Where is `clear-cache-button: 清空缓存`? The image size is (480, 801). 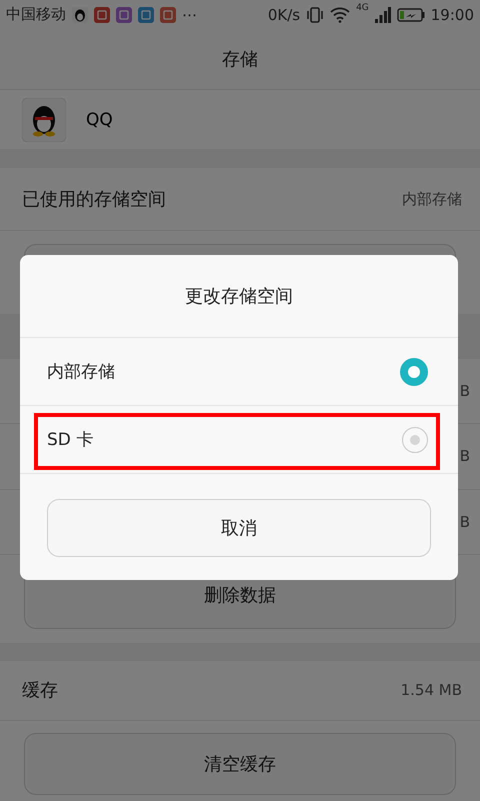 clear-cache-button: 清空缓存 is located at coordinates (240, 764).